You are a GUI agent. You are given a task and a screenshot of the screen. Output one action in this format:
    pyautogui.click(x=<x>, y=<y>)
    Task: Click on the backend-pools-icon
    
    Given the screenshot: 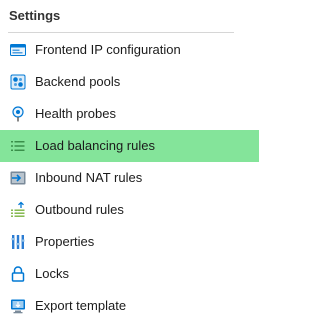 What is the action you would take?
    pyautogui.click(x=18, y=82)
    